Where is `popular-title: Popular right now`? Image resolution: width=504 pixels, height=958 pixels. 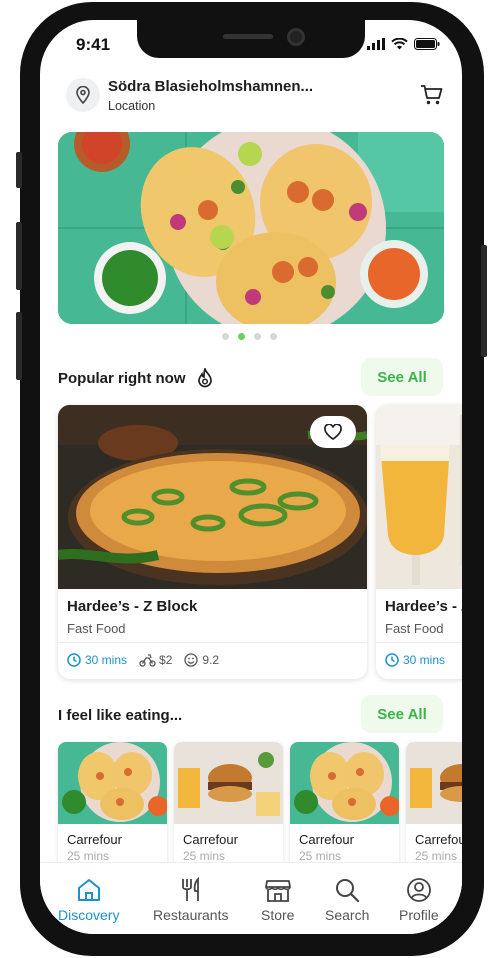 popular-title: Popular right now is located at coordinates (122, 378).